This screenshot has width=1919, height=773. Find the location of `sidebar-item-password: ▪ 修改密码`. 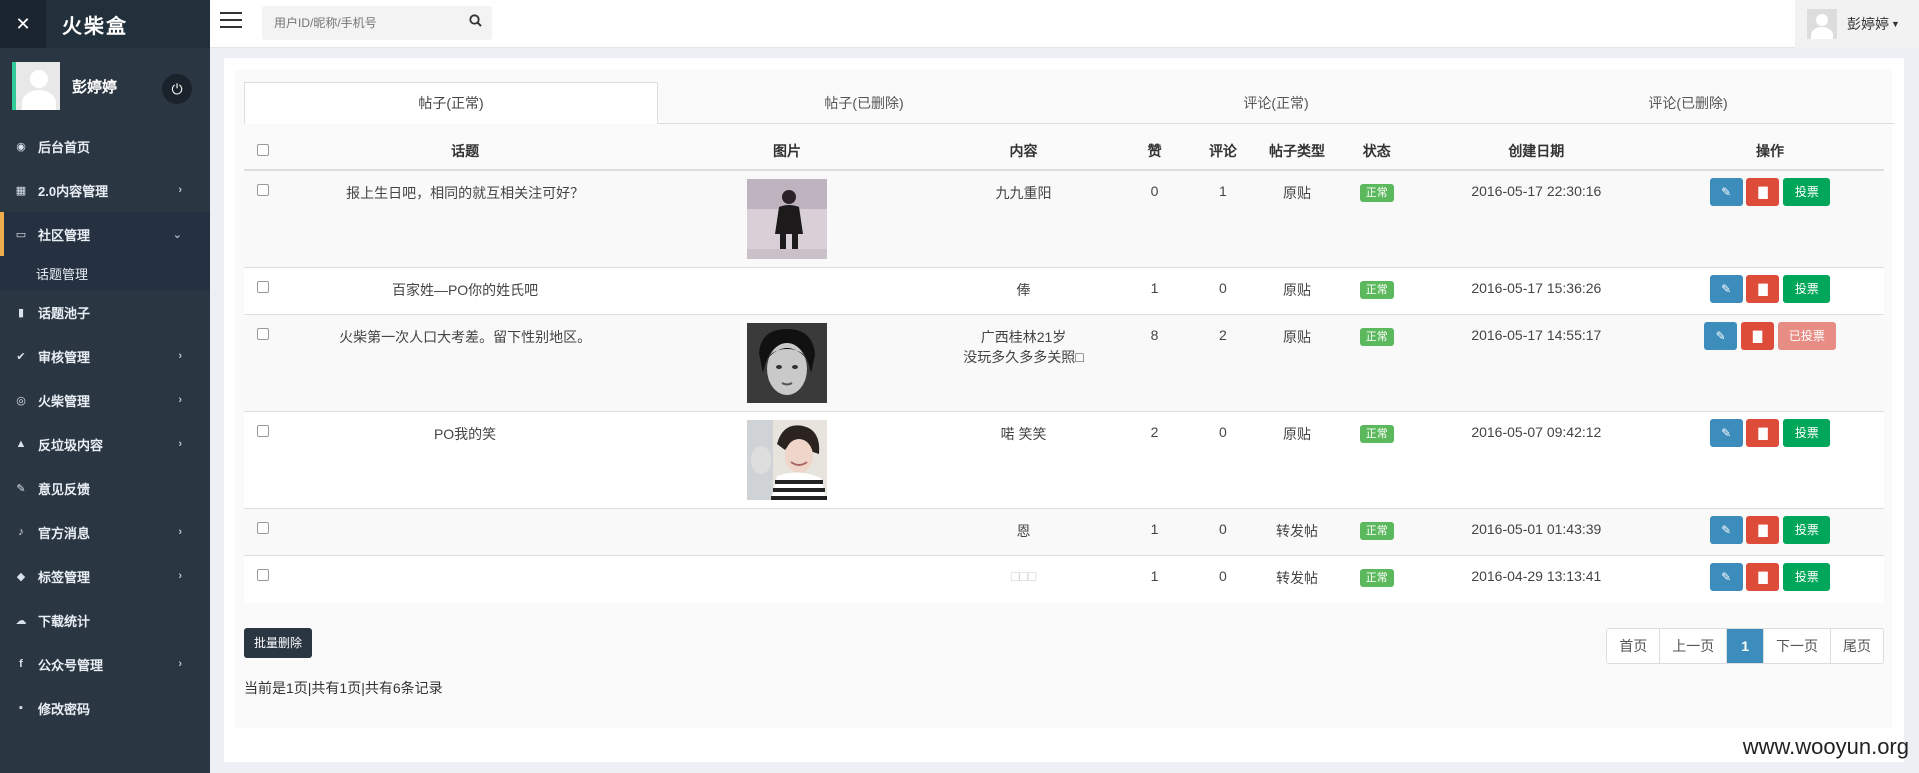

sidebar-item-password: ▪ 修改密码 is located at coordinates (105, 708).